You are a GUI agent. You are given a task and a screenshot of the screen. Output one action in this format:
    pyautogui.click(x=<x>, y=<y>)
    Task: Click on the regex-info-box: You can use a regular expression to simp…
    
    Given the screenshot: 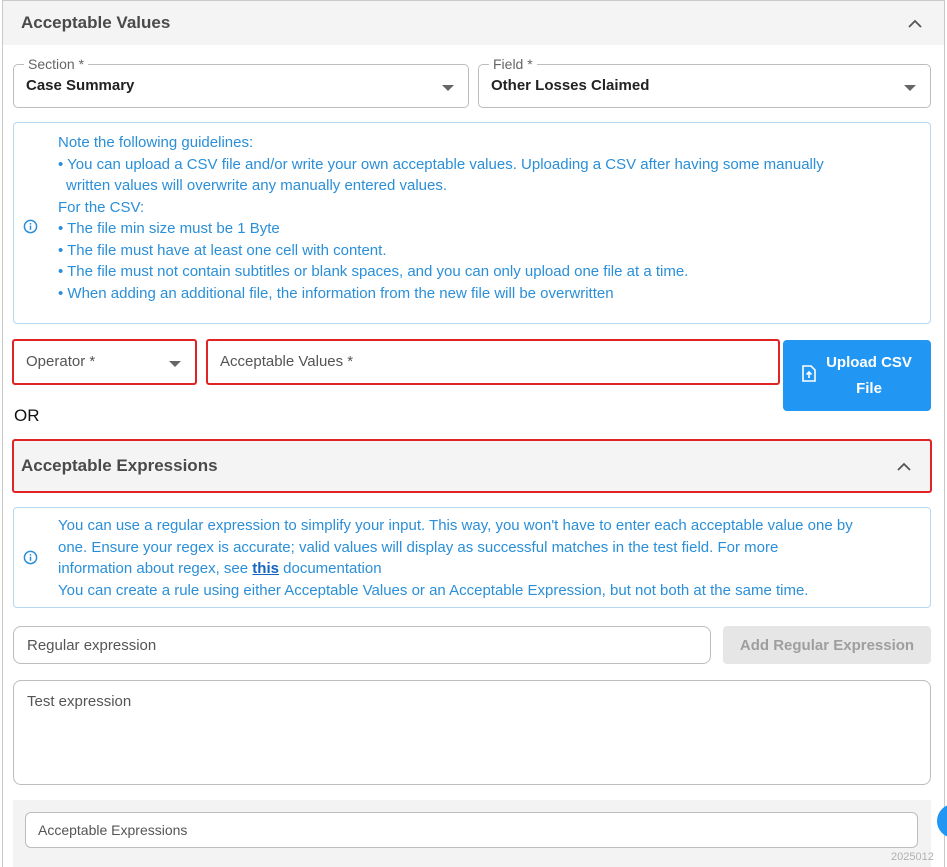 What is the action you would take?
    pyautogui.click(x=472, y=557)
    